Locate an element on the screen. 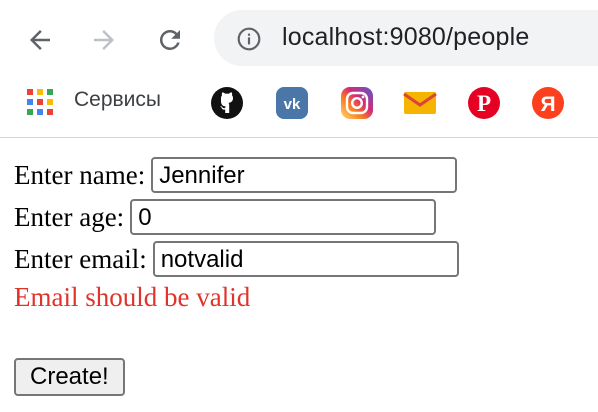 Image resolution: width=598 pixels, height=412 pixels. age-label: Enter age: is located at coordinates (69, 216).